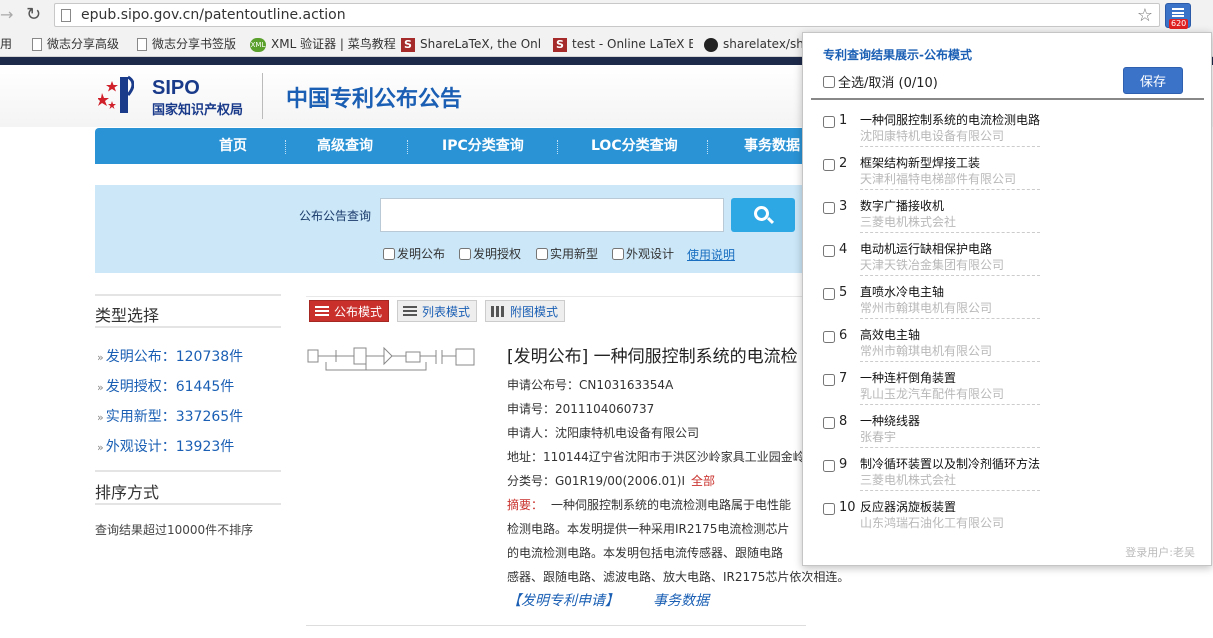 The width and height of the screenshot is (1213, 638). Describe the element at coordinates (1013, 261) in the screenshot. I see `list-item: 4 电动机运行缺相保护电路 天津天铁冶金集团有限公司` at that location.